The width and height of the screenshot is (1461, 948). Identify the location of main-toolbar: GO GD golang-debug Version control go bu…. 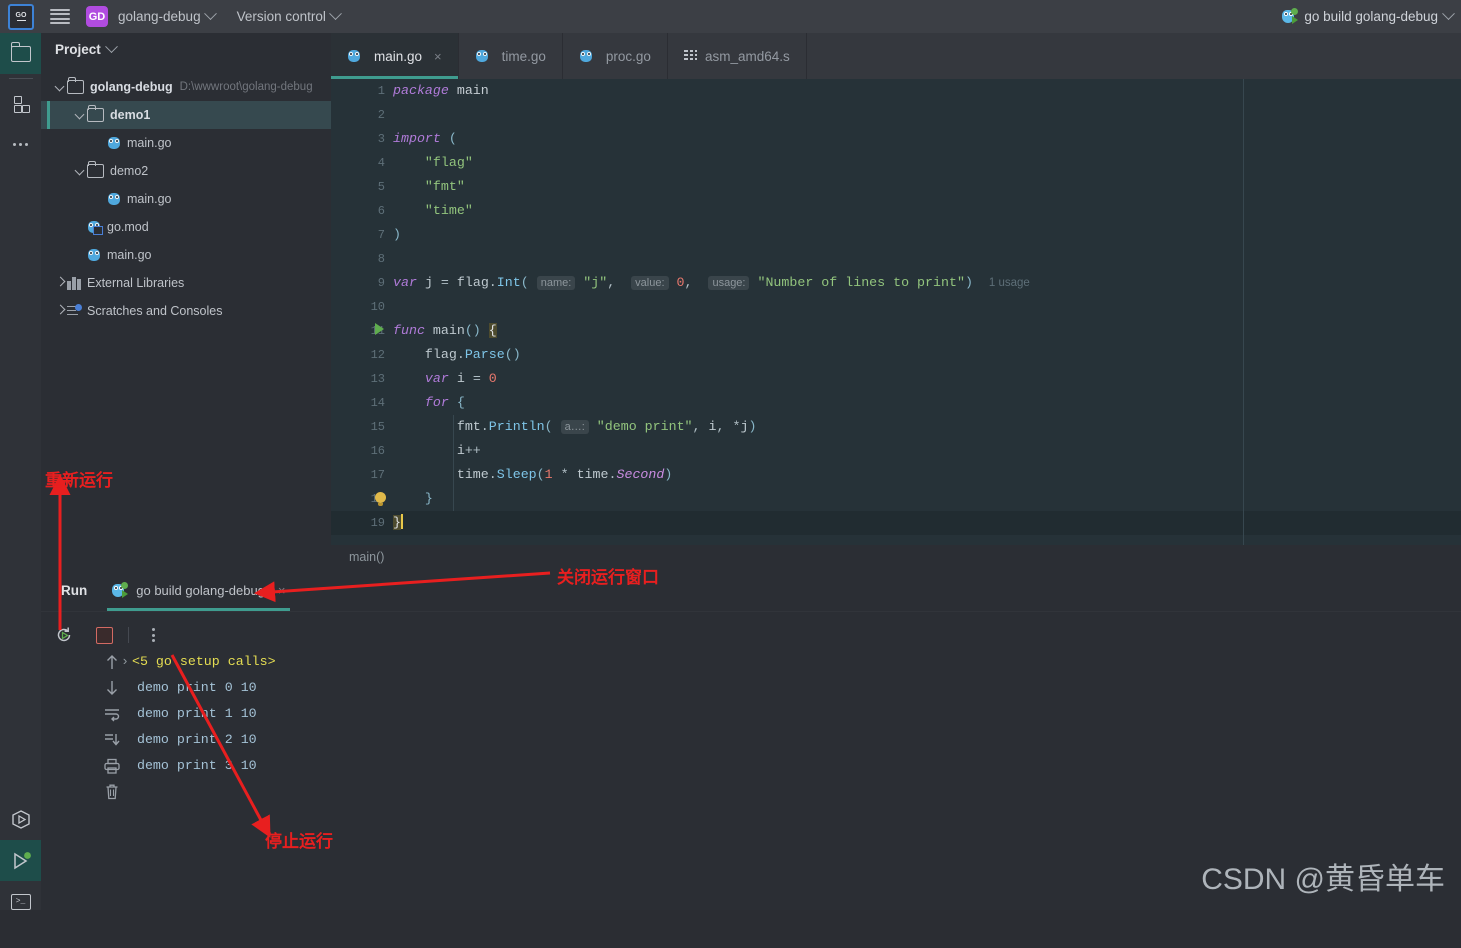
(730, 16).